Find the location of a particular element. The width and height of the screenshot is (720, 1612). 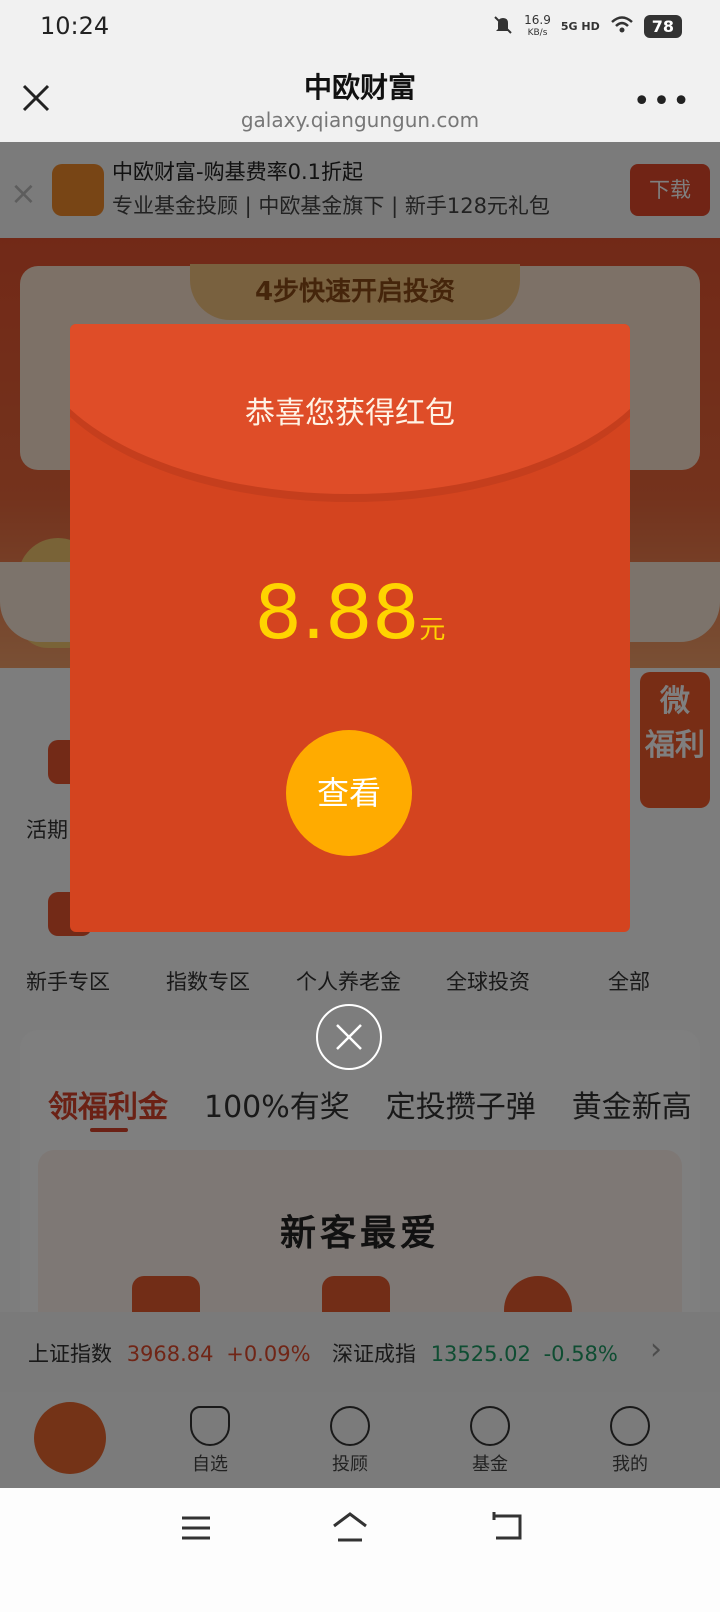

mute-icon is located at coordinates (503, 26).